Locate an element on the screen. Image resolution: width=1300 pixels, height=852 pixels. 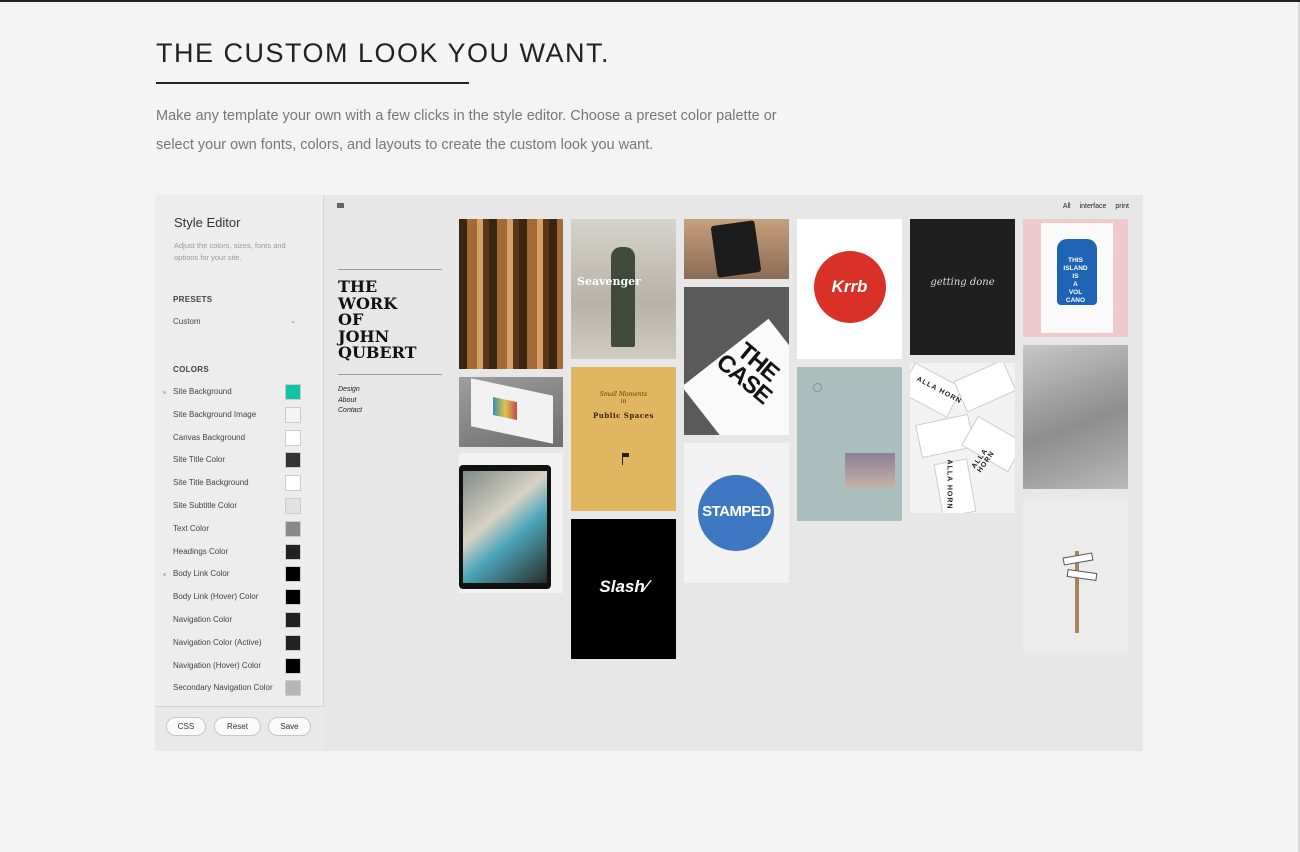
nav-link-design: Design is located at coordinates (350, 390).